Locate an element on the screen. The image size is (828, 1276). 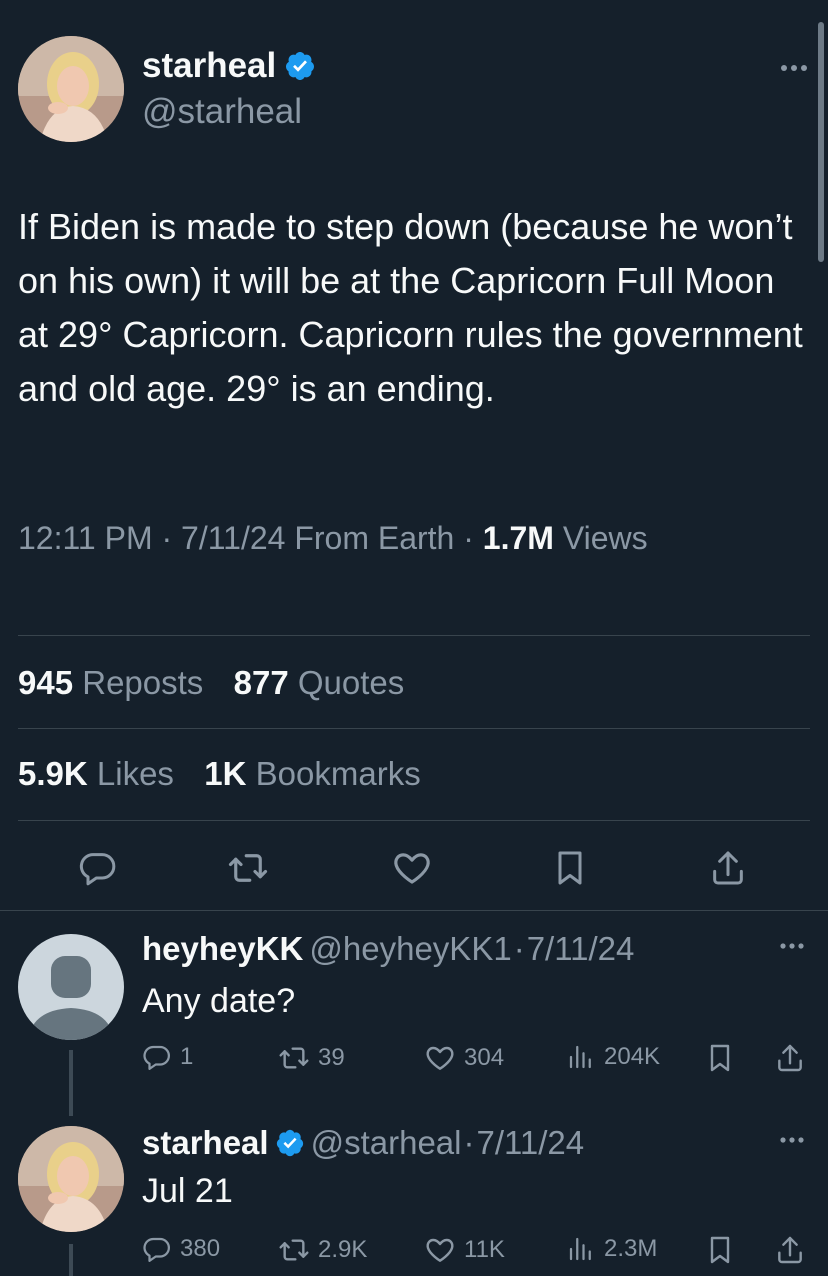
reply-repost-button: 2.9K is located at coordinates (322, 1250).